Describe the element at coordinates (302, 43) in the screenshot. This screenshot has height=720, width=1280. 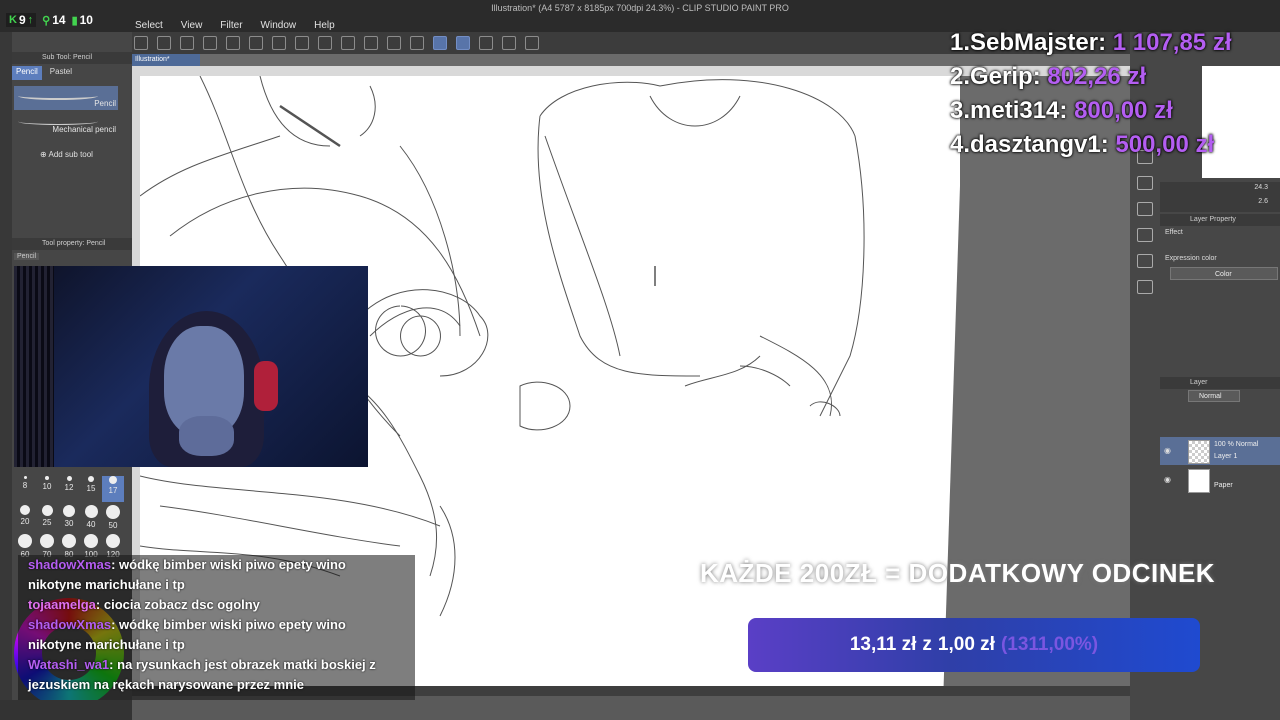
I see `redo-icon` at that location.